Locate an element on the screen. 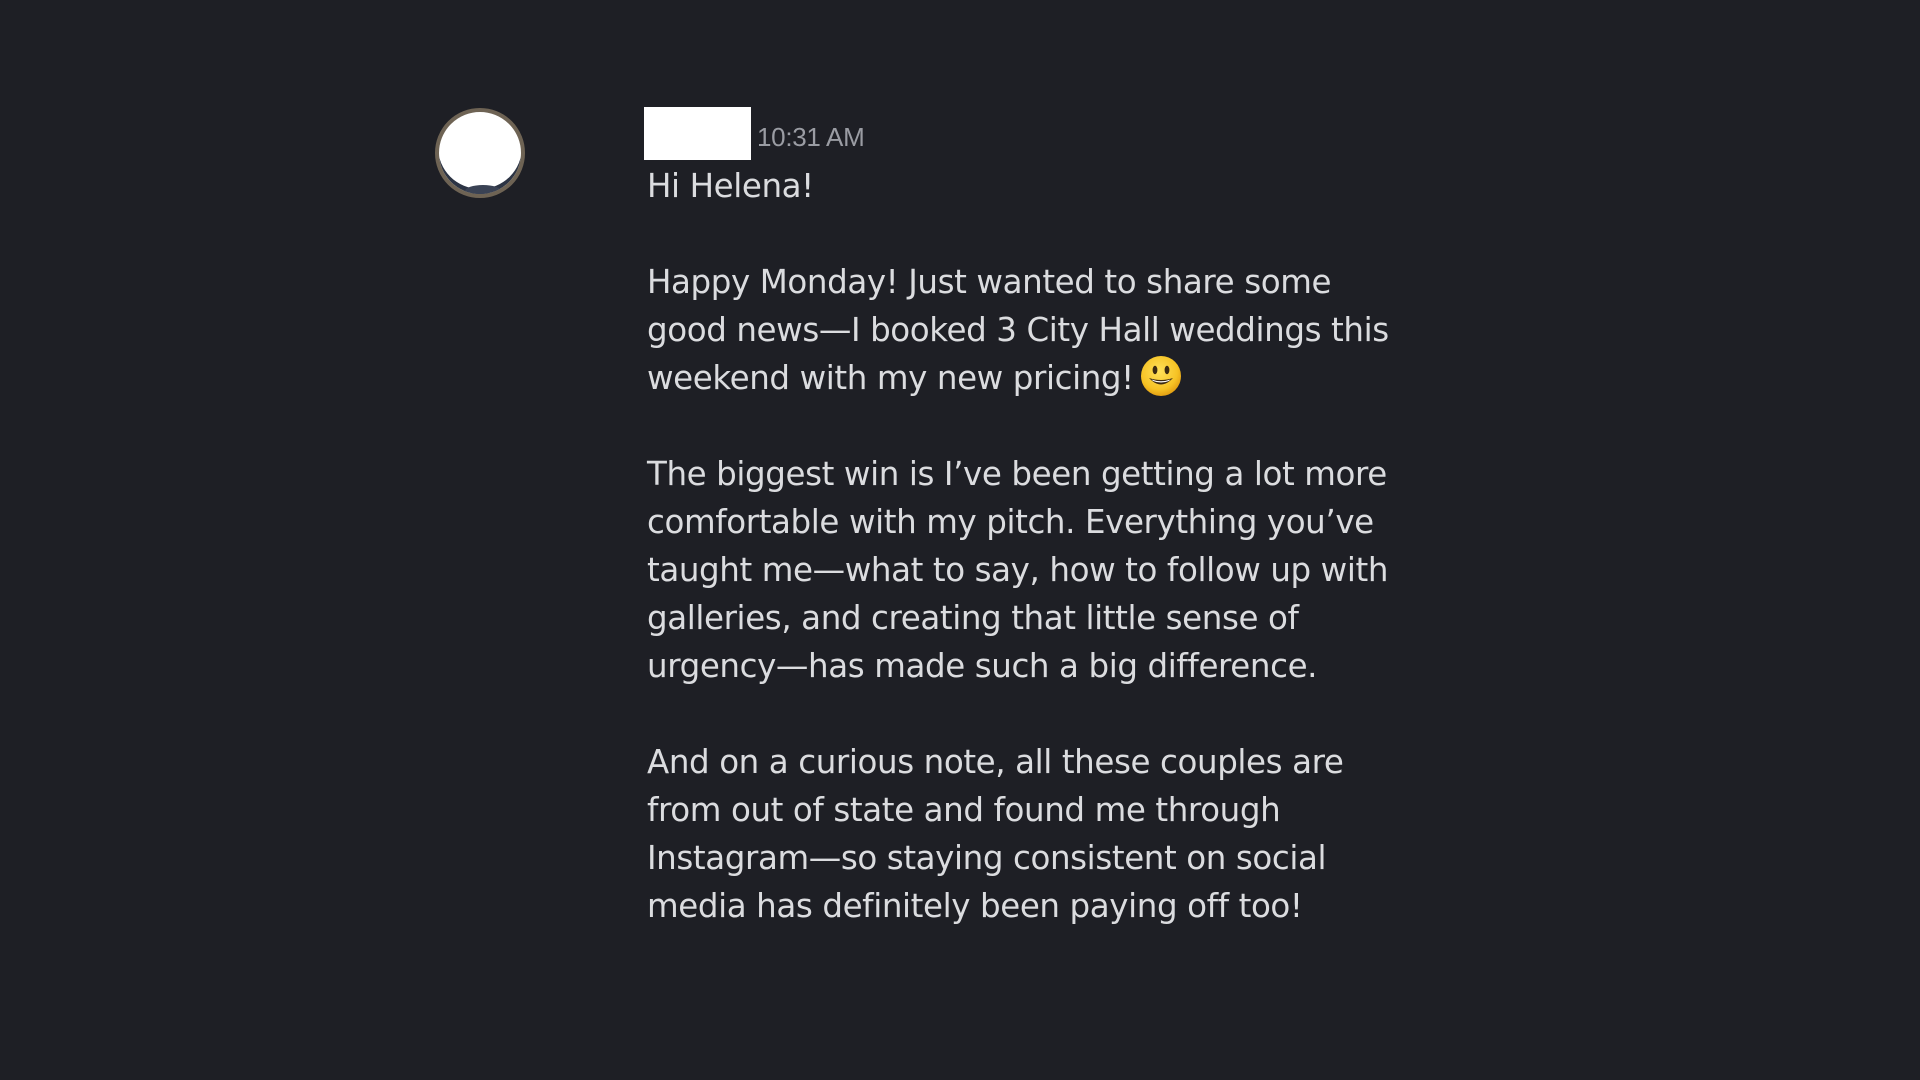 The image size is (1920, 1080). avatar is located at coordinates (480, 153).